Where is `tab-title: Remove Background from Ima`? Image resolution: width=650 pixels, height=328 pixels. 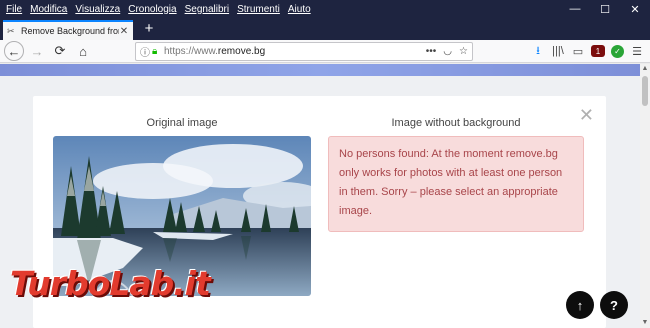 tab-title: Remove Background from Ima is located at coordinates (70, 31).